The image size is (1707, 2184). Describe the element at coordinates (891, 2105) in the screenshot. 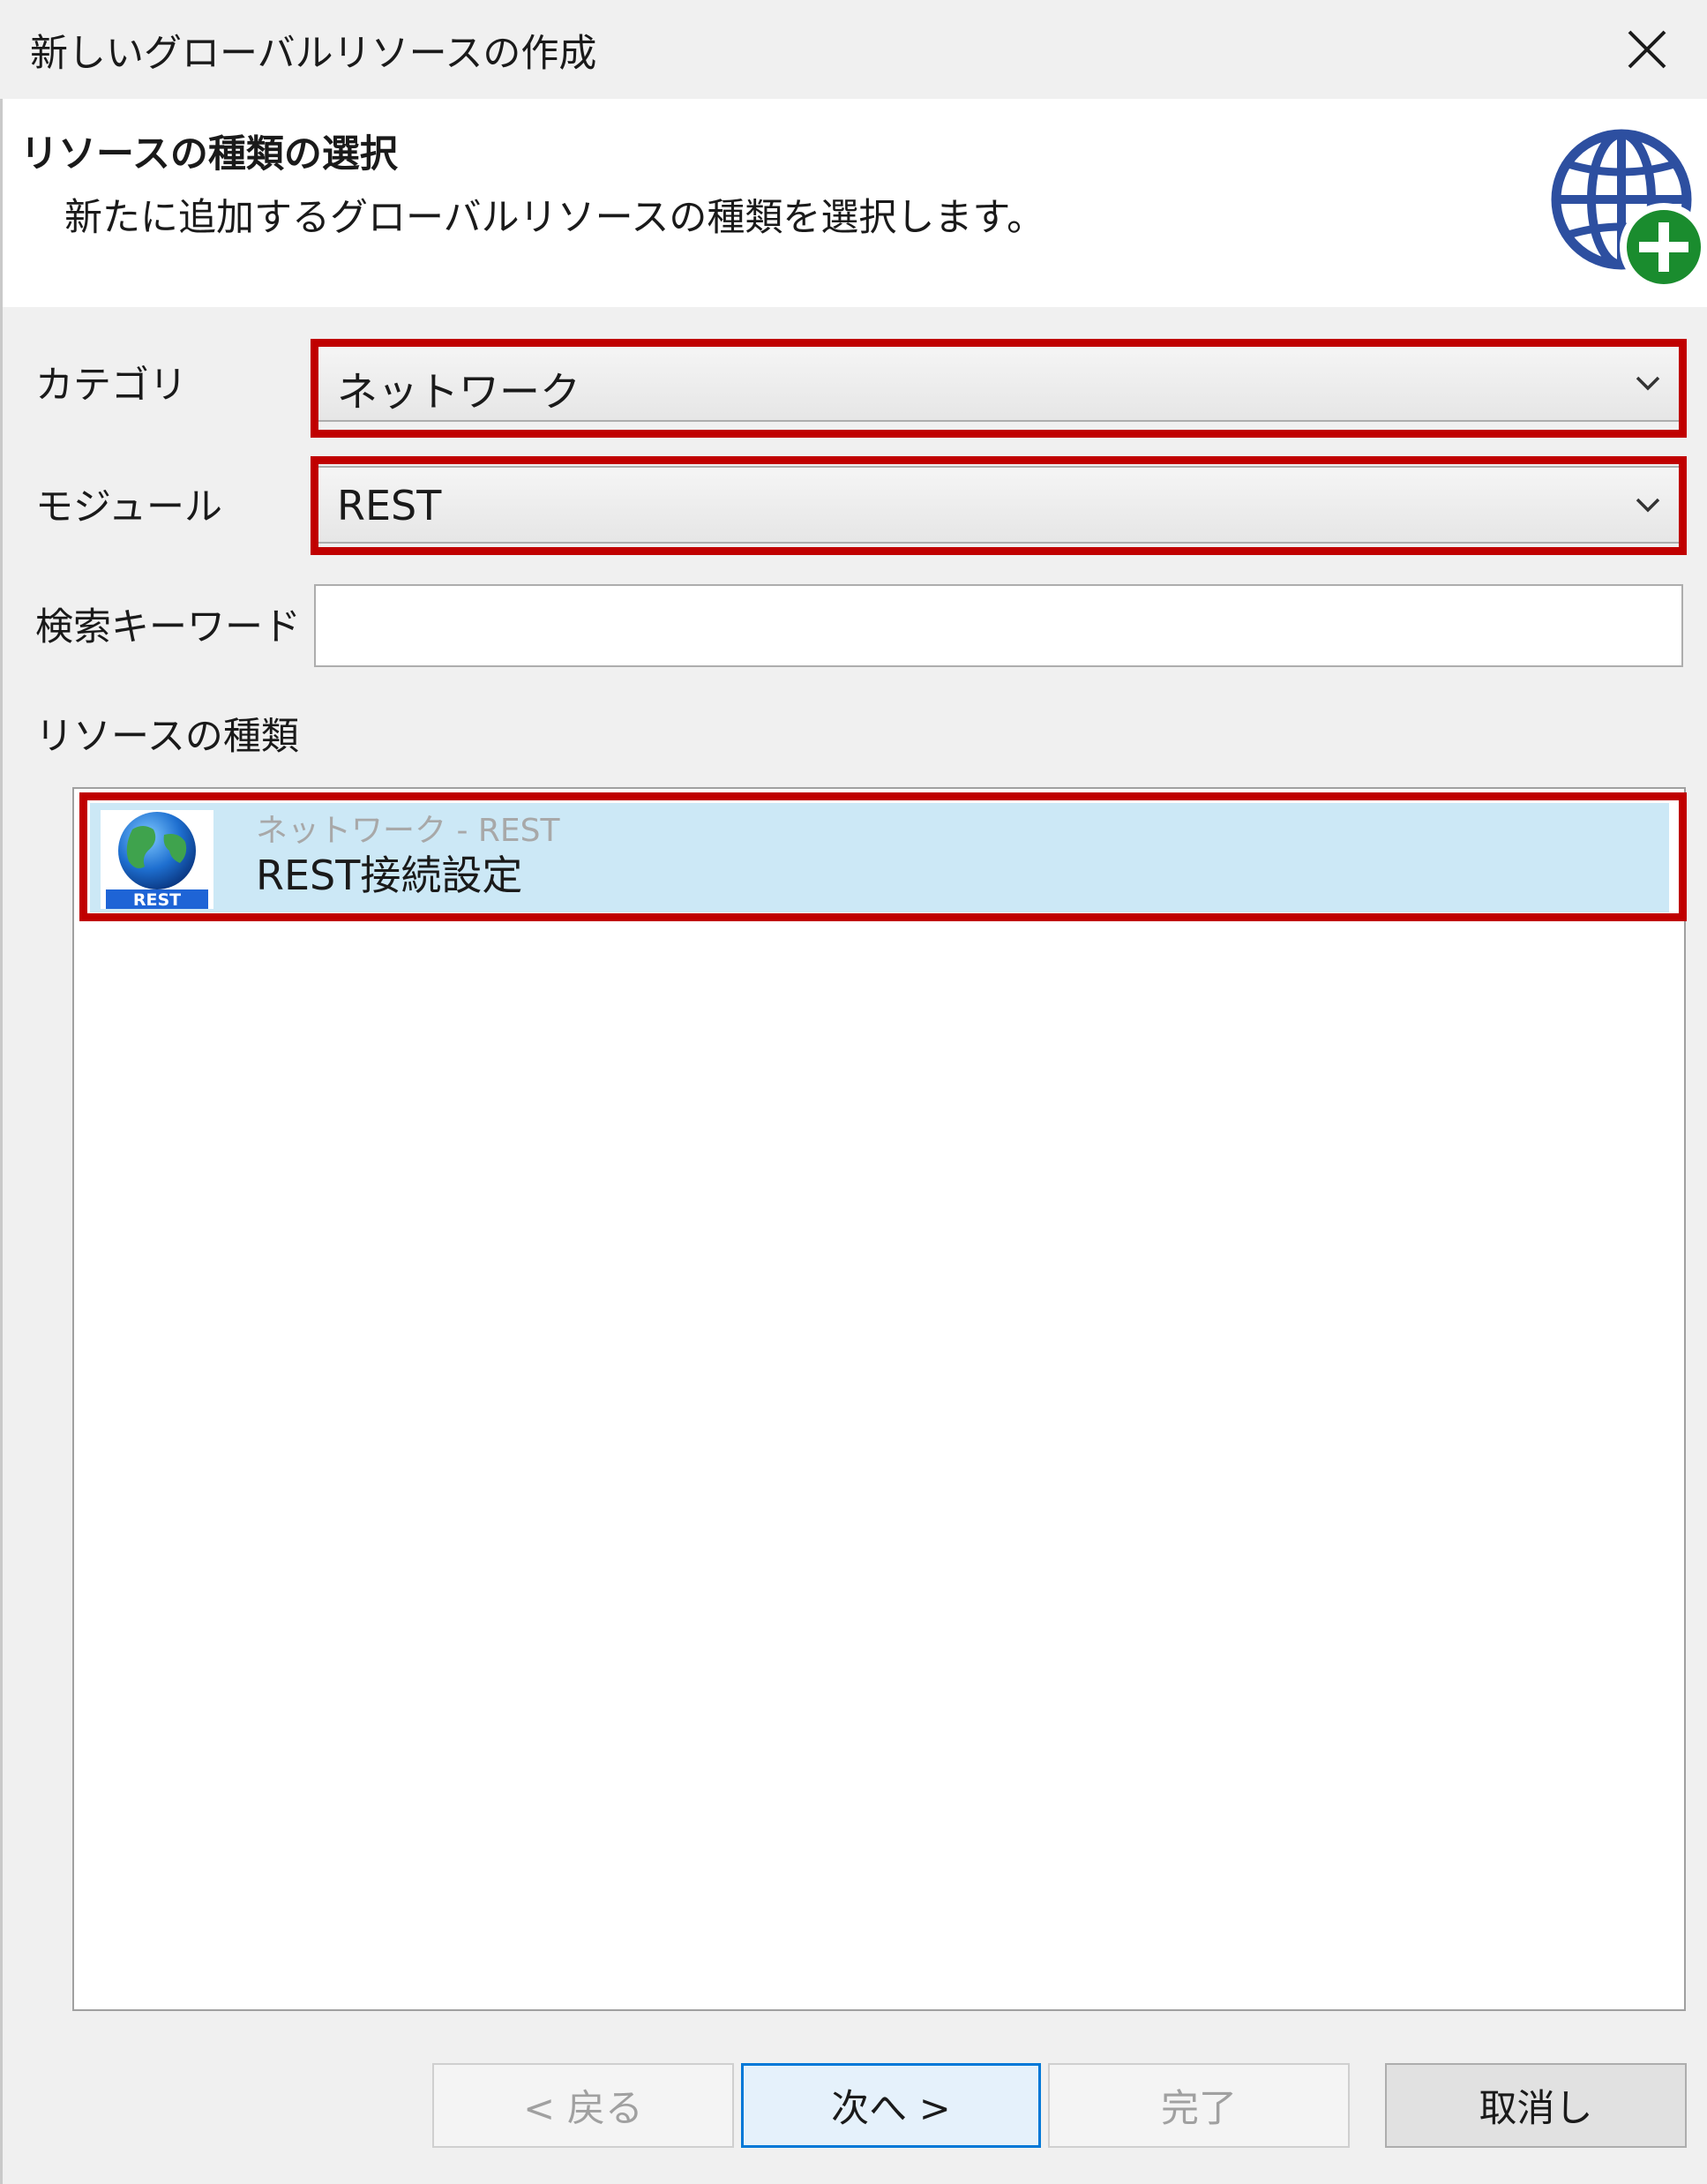

I see `next-button: 次へ >` at that location.